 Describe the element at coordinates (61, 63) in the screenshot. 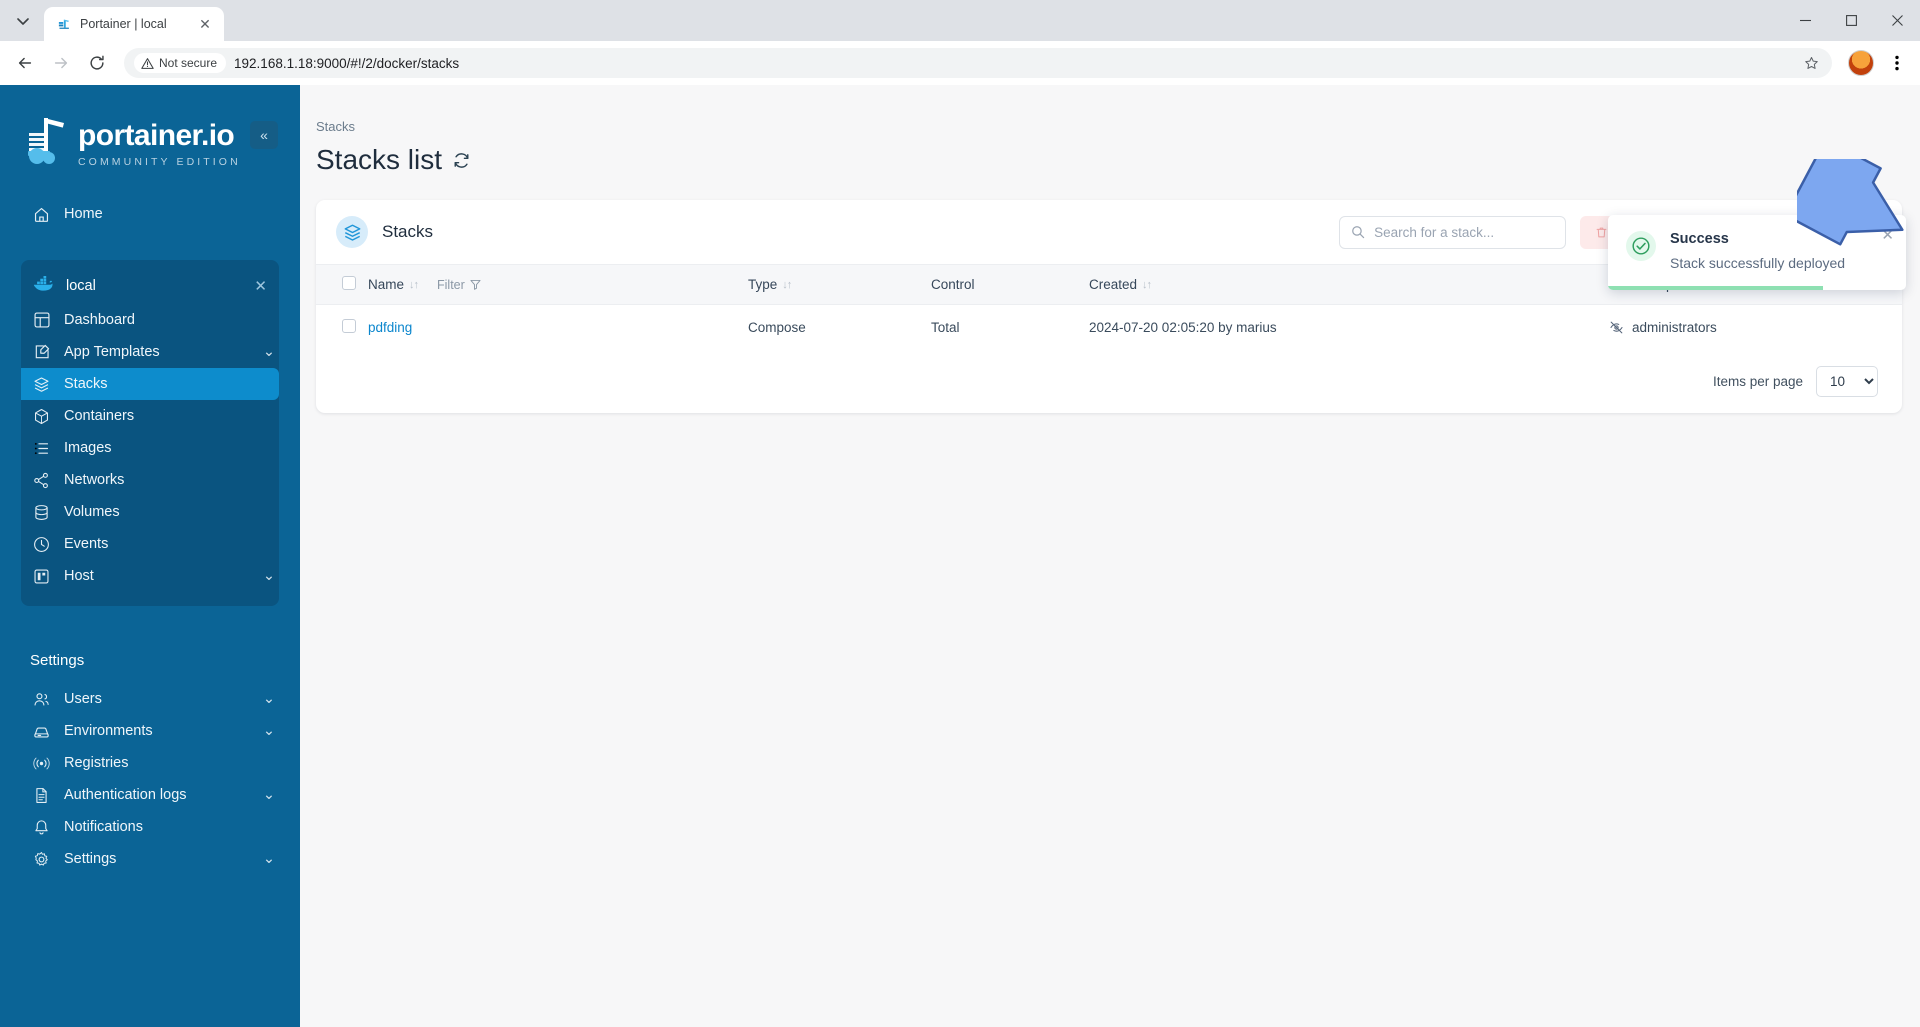

I see `forward-button` at that location.